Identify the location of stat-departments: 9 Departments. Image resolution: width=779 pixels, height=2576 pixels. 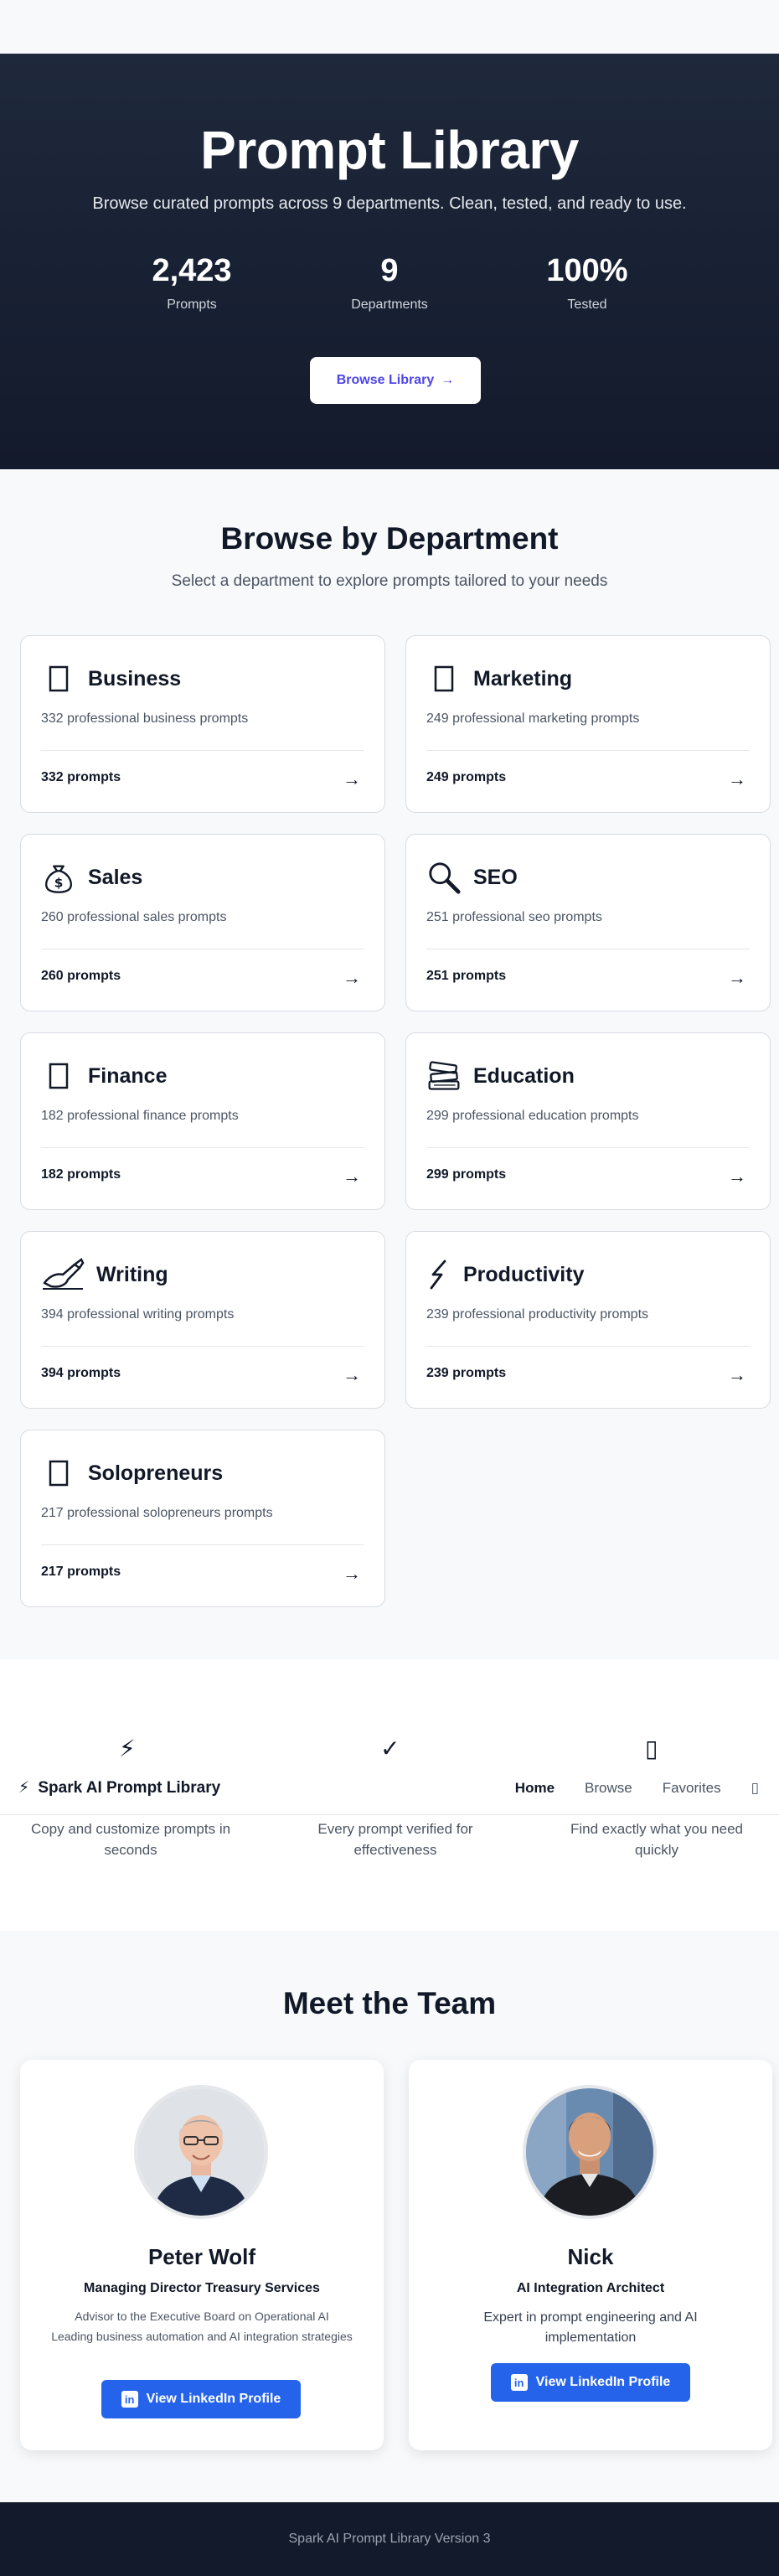
(389, 283).